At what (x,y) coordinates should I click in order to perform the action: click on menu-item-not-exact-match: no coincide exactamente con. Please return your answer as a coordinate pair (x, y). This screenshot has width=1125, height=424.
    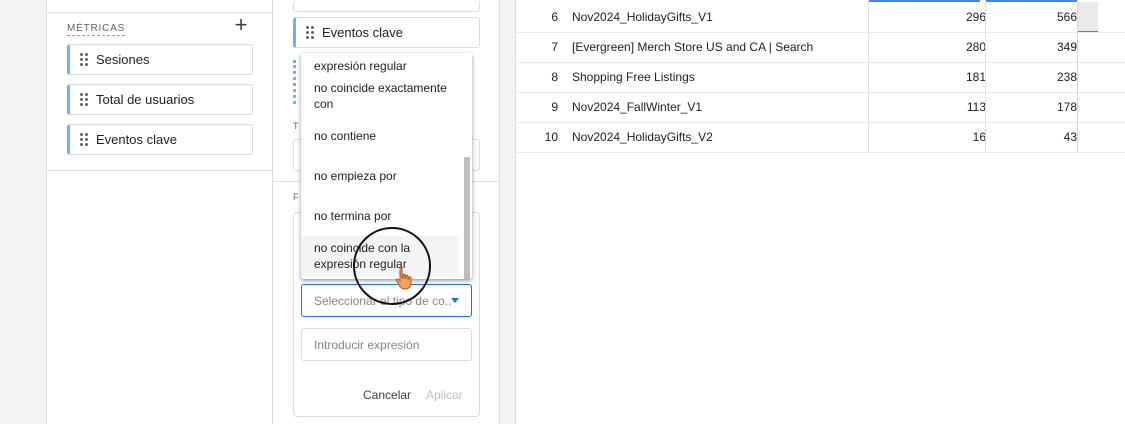
    Looking at the image, I should click on (387, 96).